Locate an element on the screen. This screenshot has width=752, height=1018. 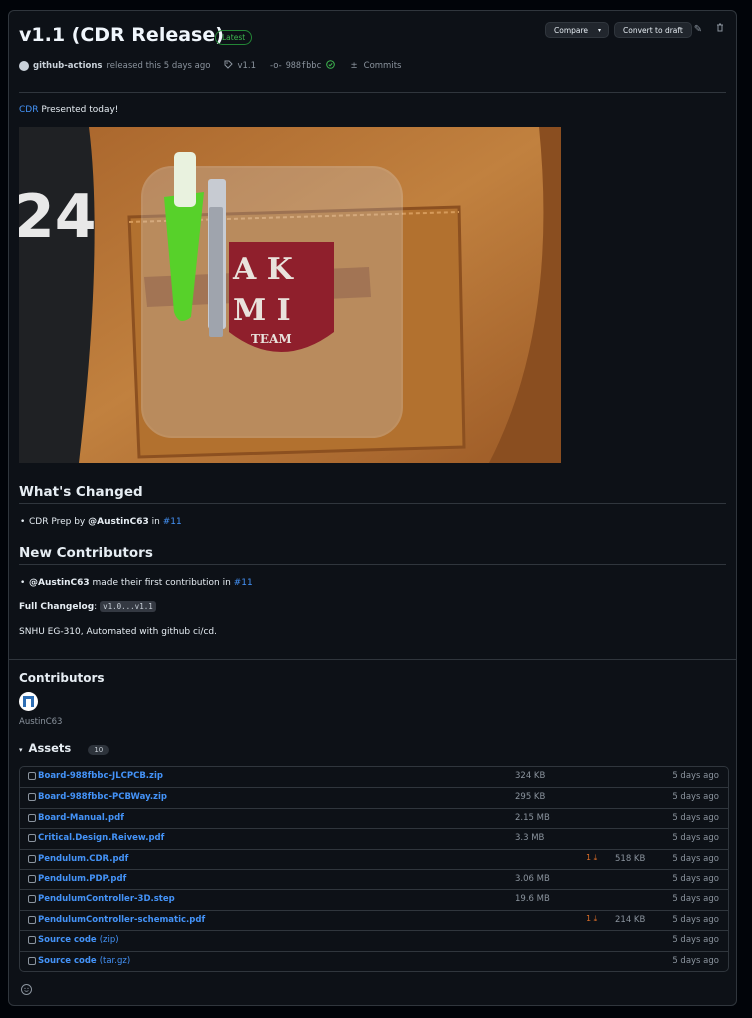
asset-link: Pendulum.CDR.pdf is located at coordinates (78, 859).